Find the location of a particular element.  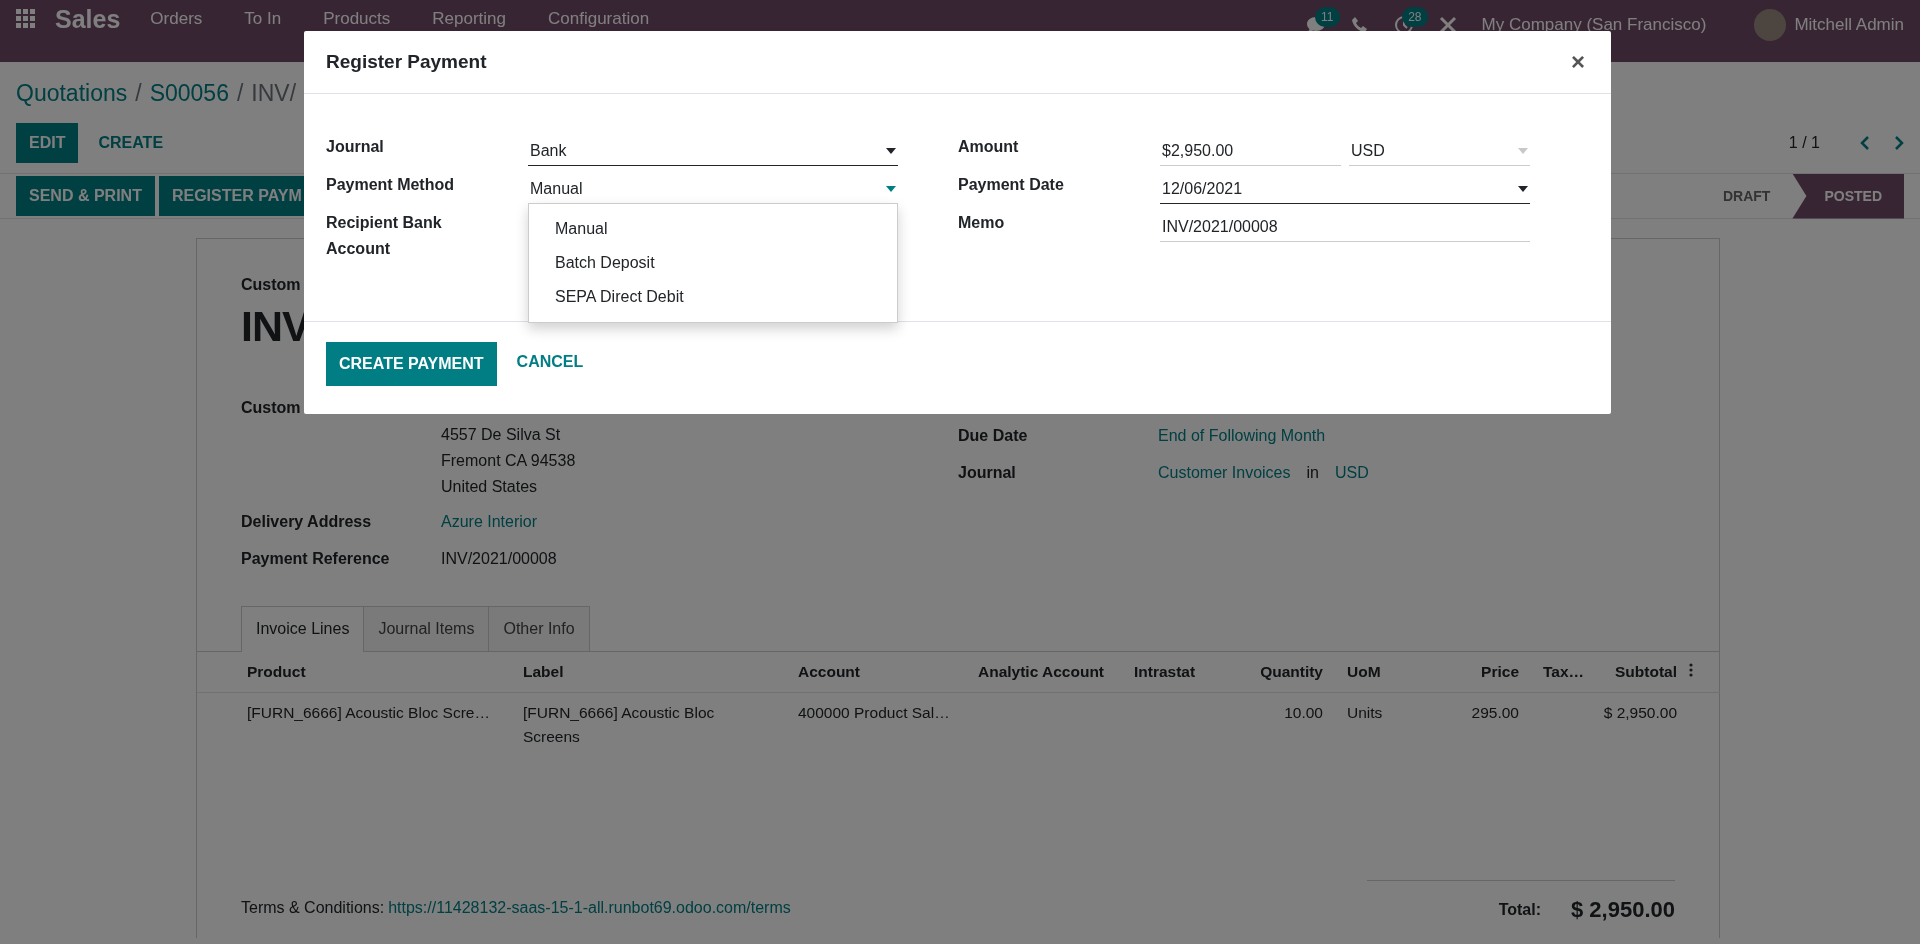

table-cell: 295.00 is located at coordinates (1476, 725).